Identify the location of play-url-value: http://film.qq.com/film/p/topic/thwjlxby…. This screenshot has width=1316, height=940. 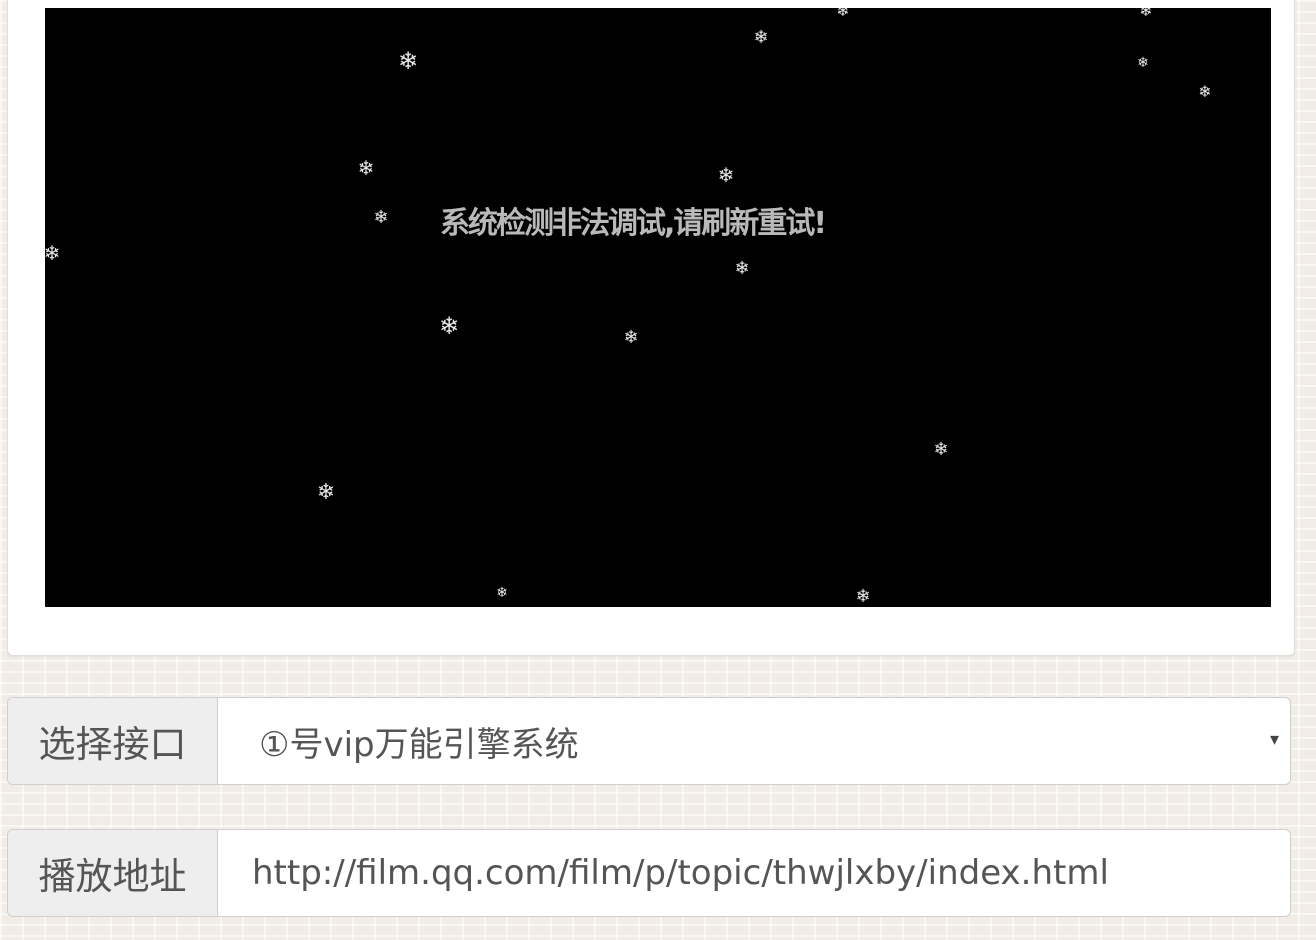
(680, 873).